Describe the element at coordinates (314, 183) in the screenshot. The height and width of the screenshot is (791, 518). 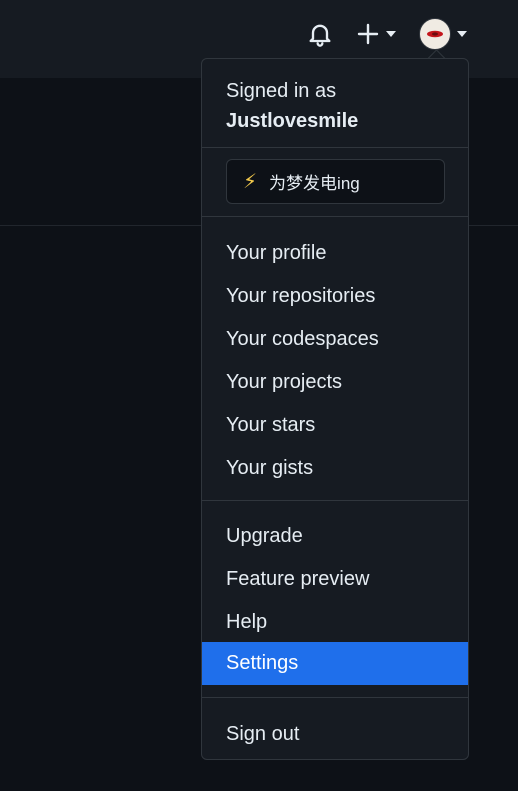
I see `status-text: 为梦发电ing` at that location.